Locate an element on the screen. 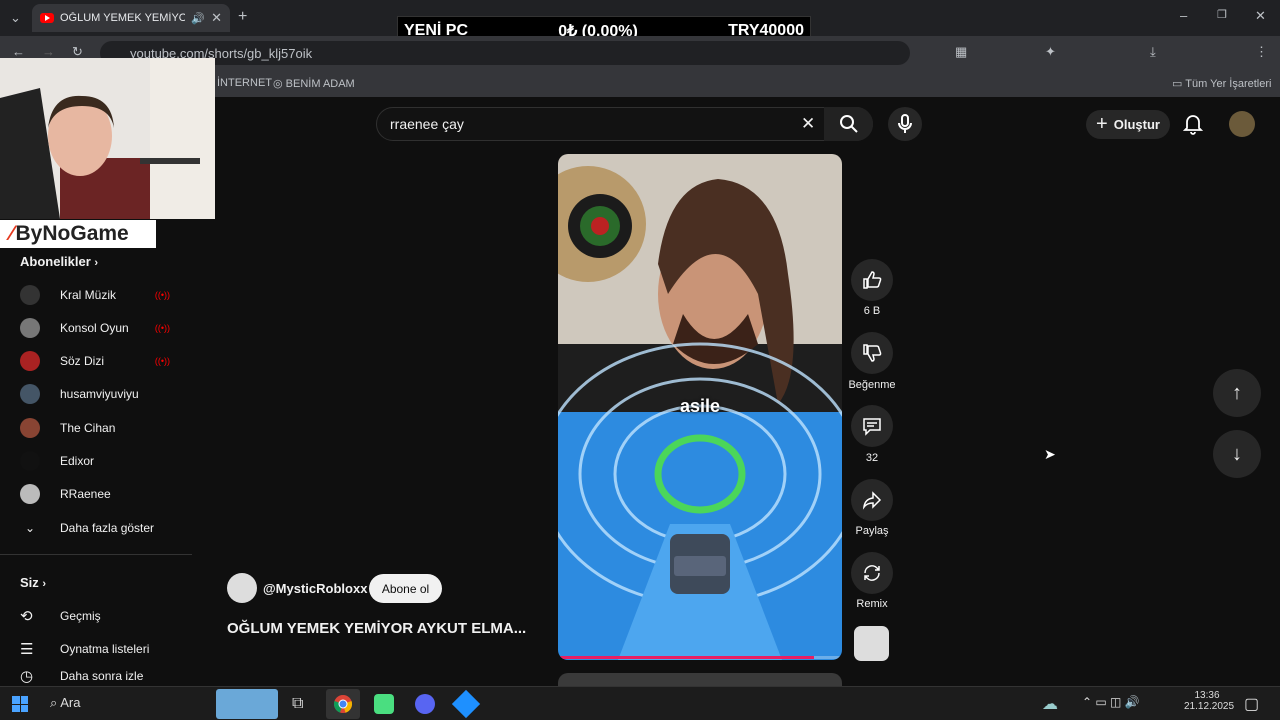 The image size is (1280, 720). sidebar-item-channel: The Cihan is located at coordinates (96, 427).